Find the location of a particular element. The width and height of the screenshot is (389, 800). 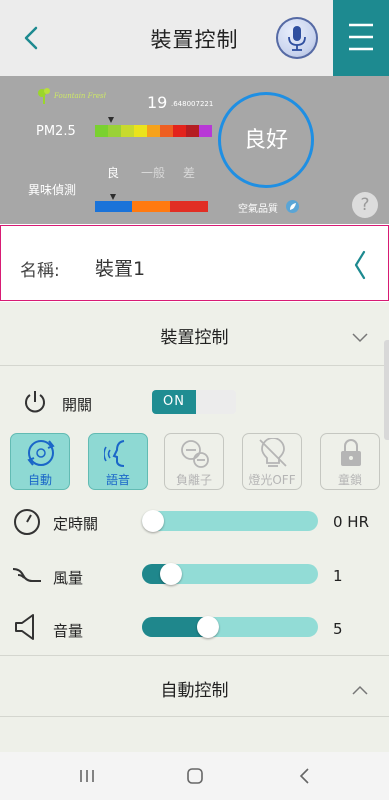

device-select-button is located at coordinates (360, 265).